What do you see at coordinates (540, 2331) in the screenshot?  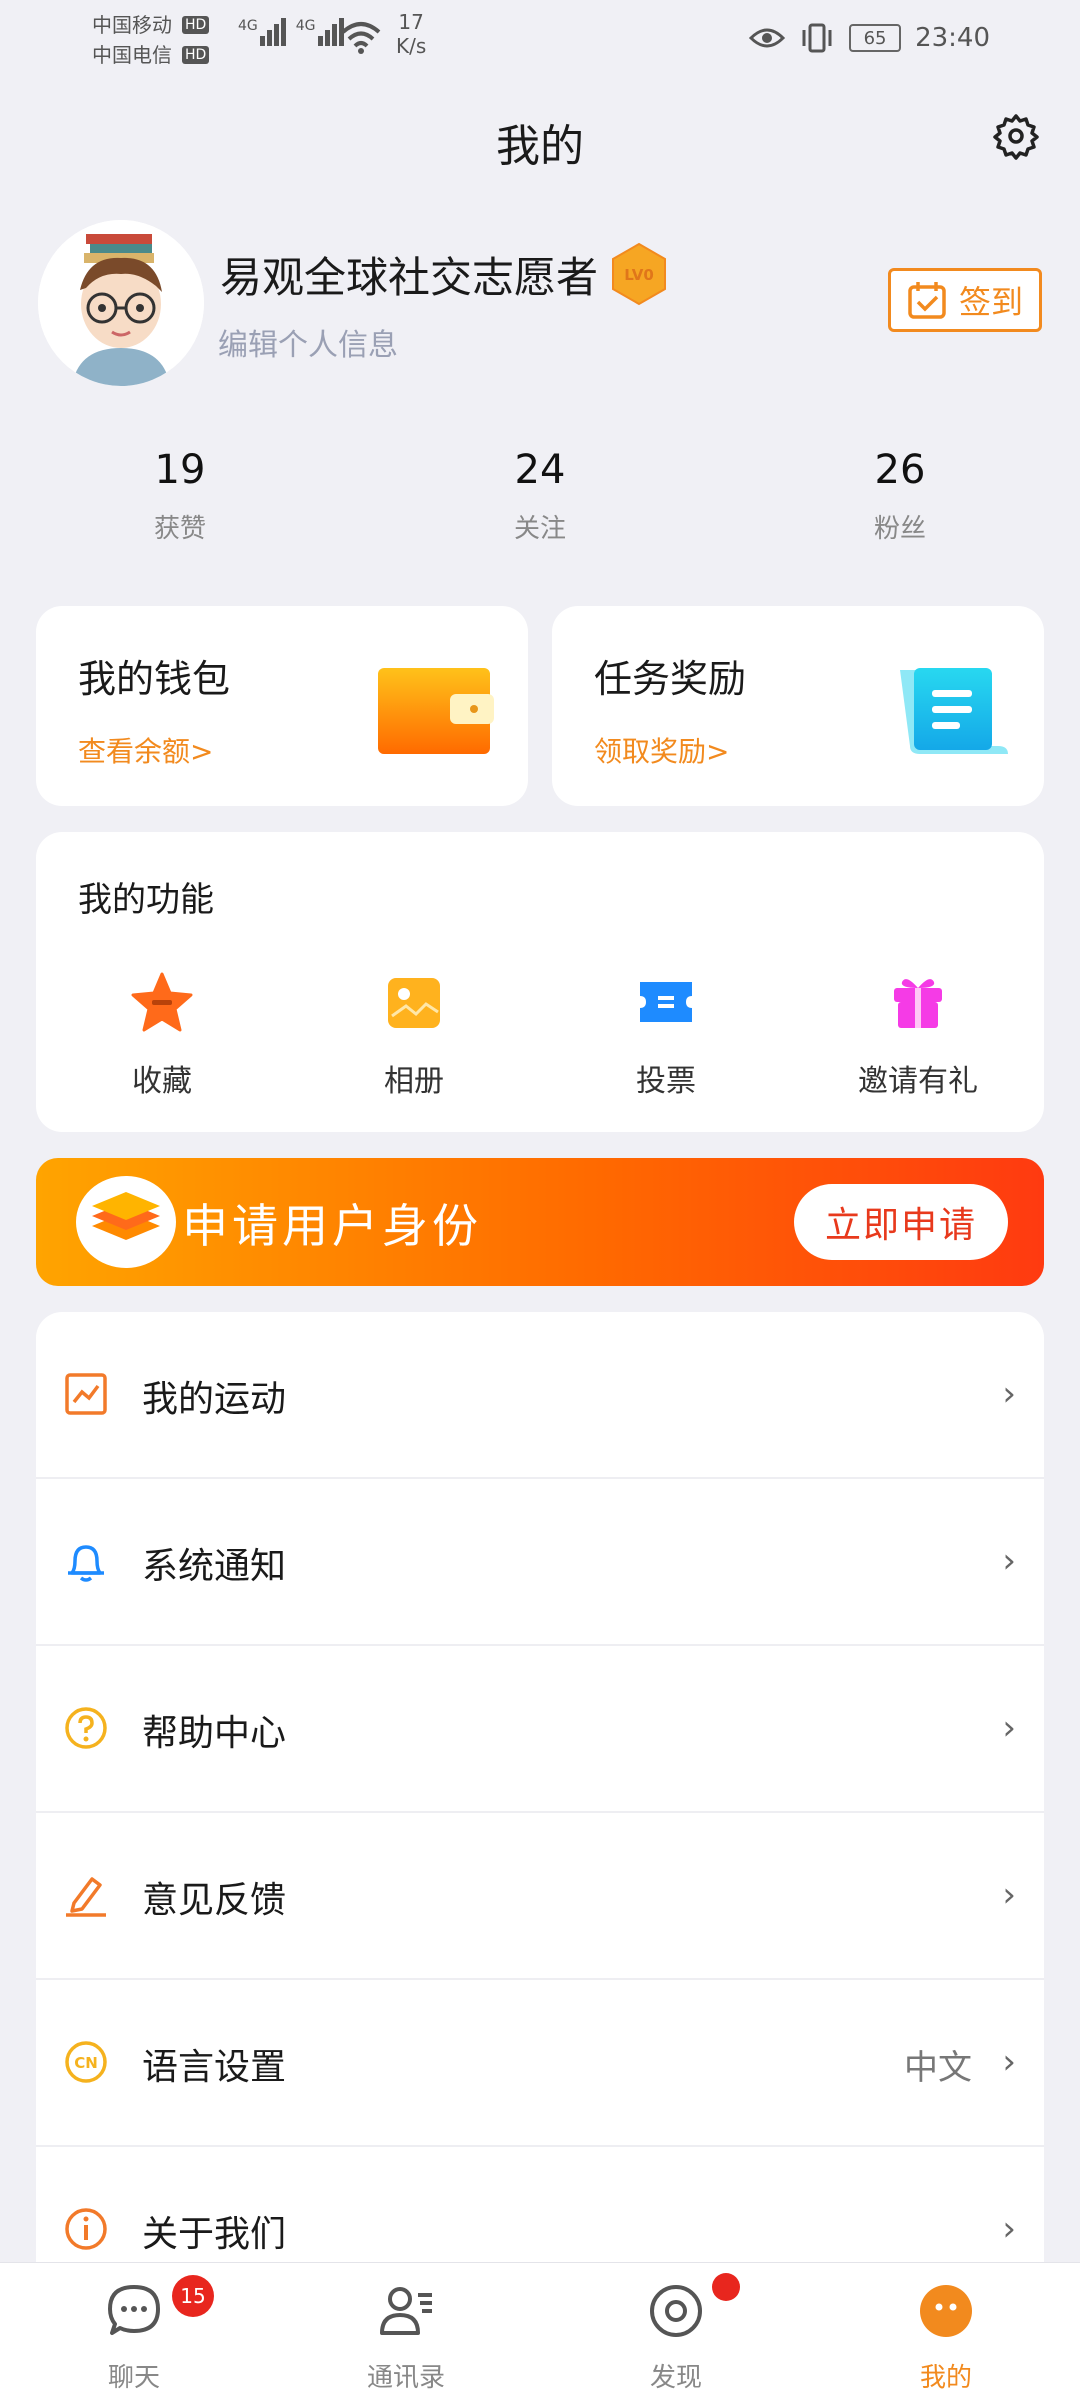 I see `bottom-nav: 聊天 15 通讯录 发现 我的` at bounding box center [540, 2331].